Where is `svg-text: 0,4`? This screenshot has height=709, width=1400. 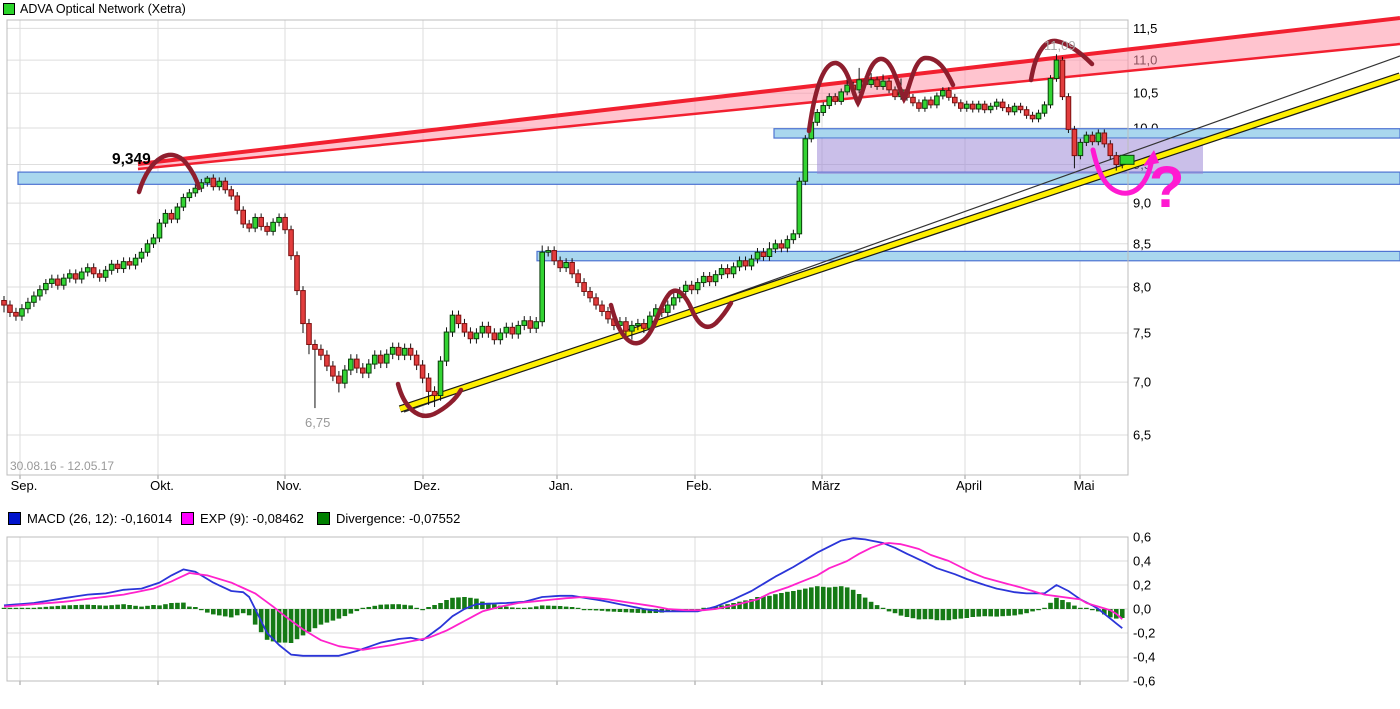 svg-text: 0,4 is located at coordinates (1142, 561).